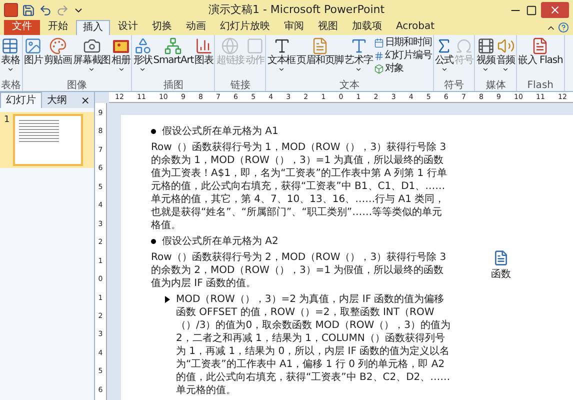  What do you see at coordinates (403, 56) in the screenshot?
I see `ribbon-button: 幻灯片编号` at bounding box center [403, 56].